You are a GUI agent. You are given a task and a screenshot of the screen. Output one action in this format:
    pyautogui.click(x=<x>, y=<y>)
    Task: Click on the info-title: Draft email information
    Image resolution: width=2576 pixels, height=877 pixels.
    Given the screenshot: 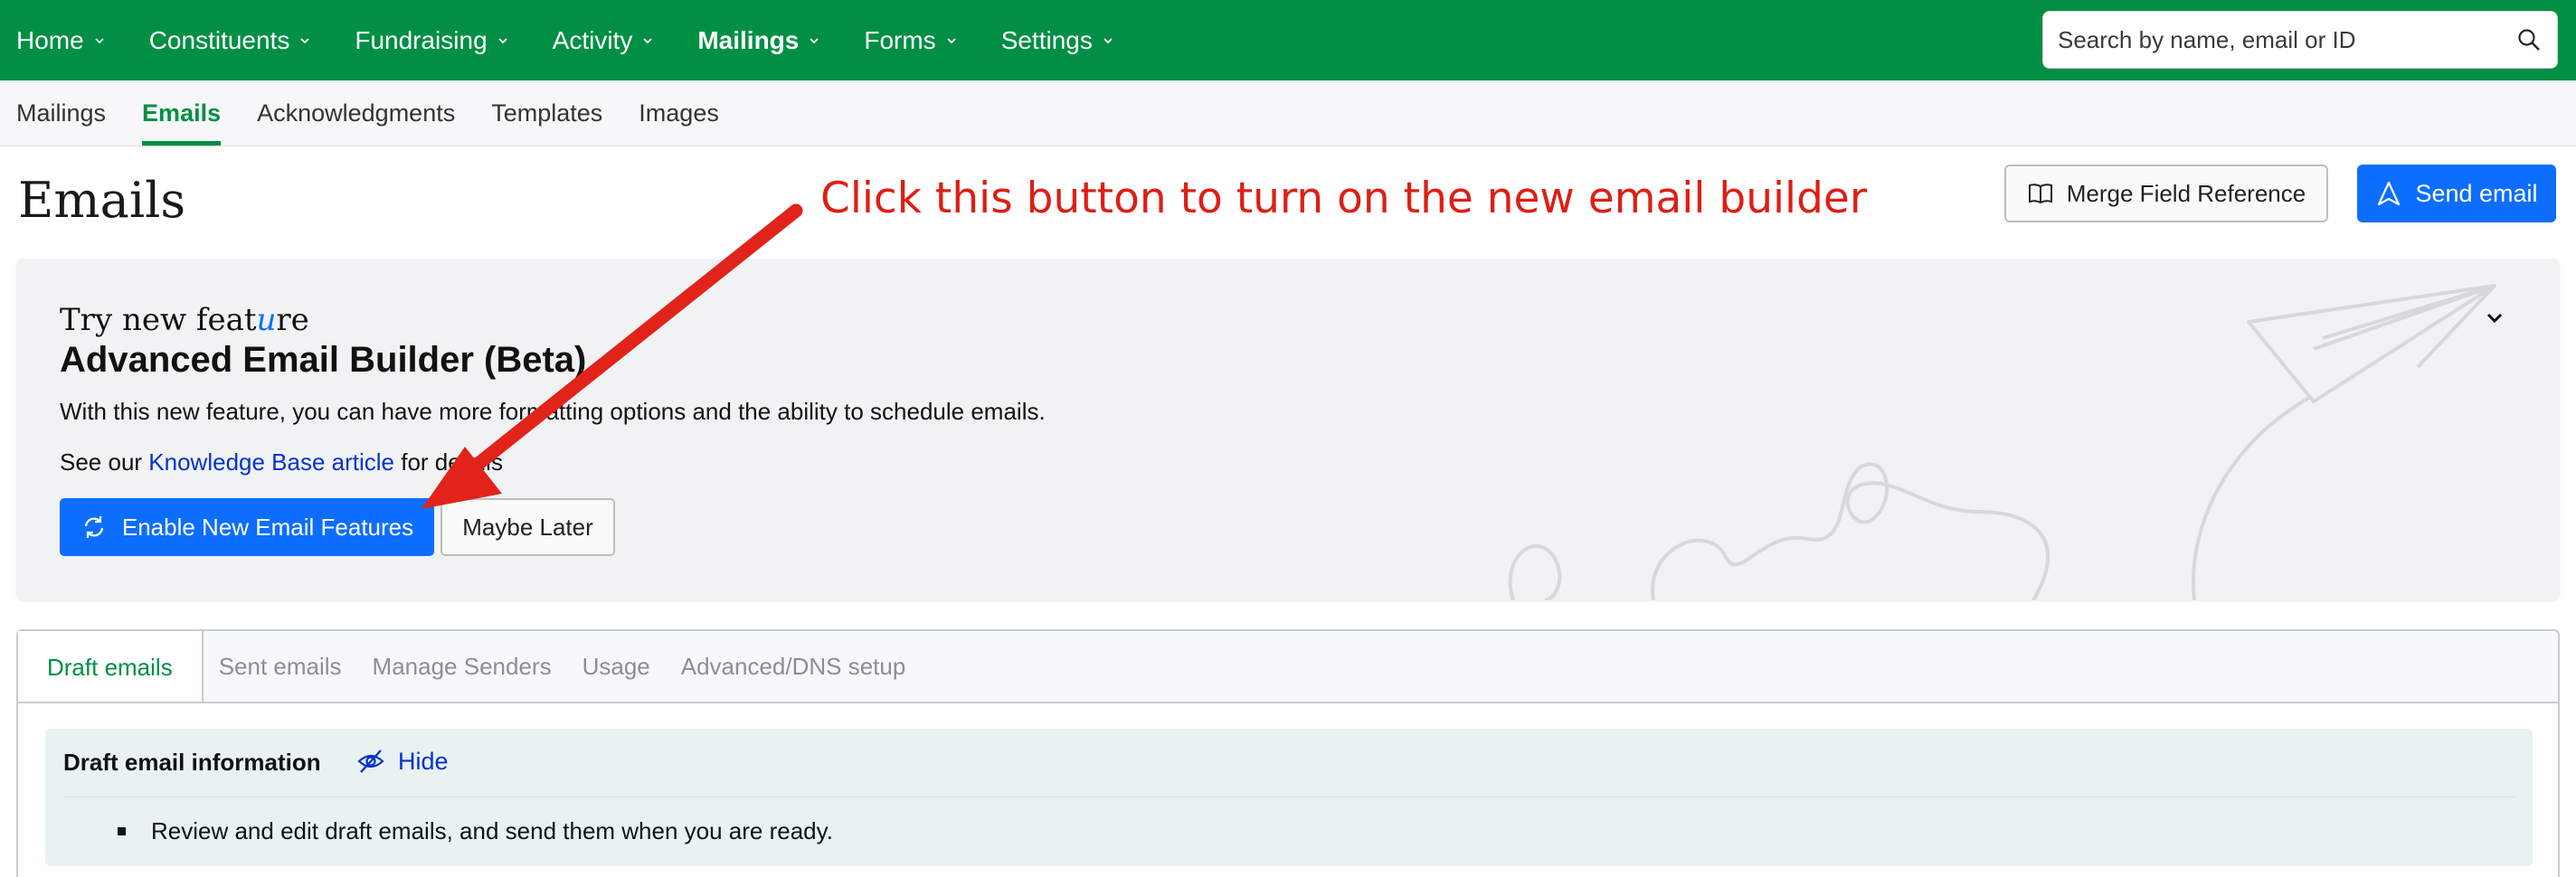 What is the action you would take?
    pyautogui.click(x=192, y=762)
    